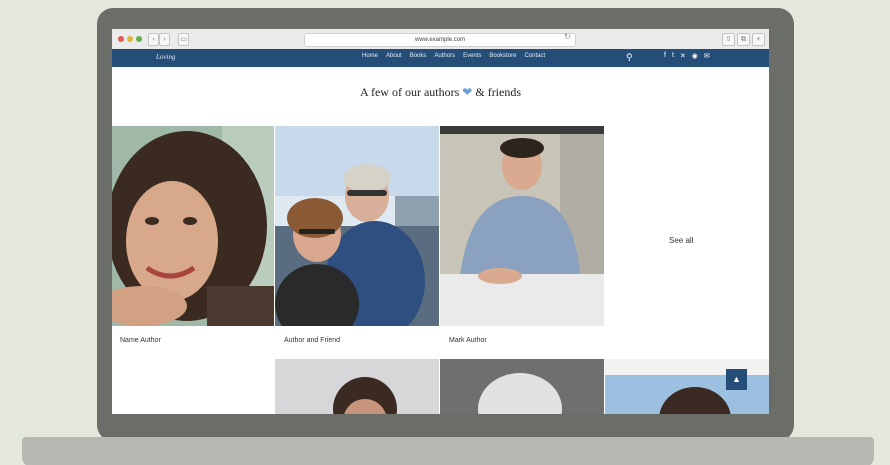  What do you see at coordinates (467, 92) in the screenshot?
I see `heart-icon: ❤` at bounding box center [467, 92].